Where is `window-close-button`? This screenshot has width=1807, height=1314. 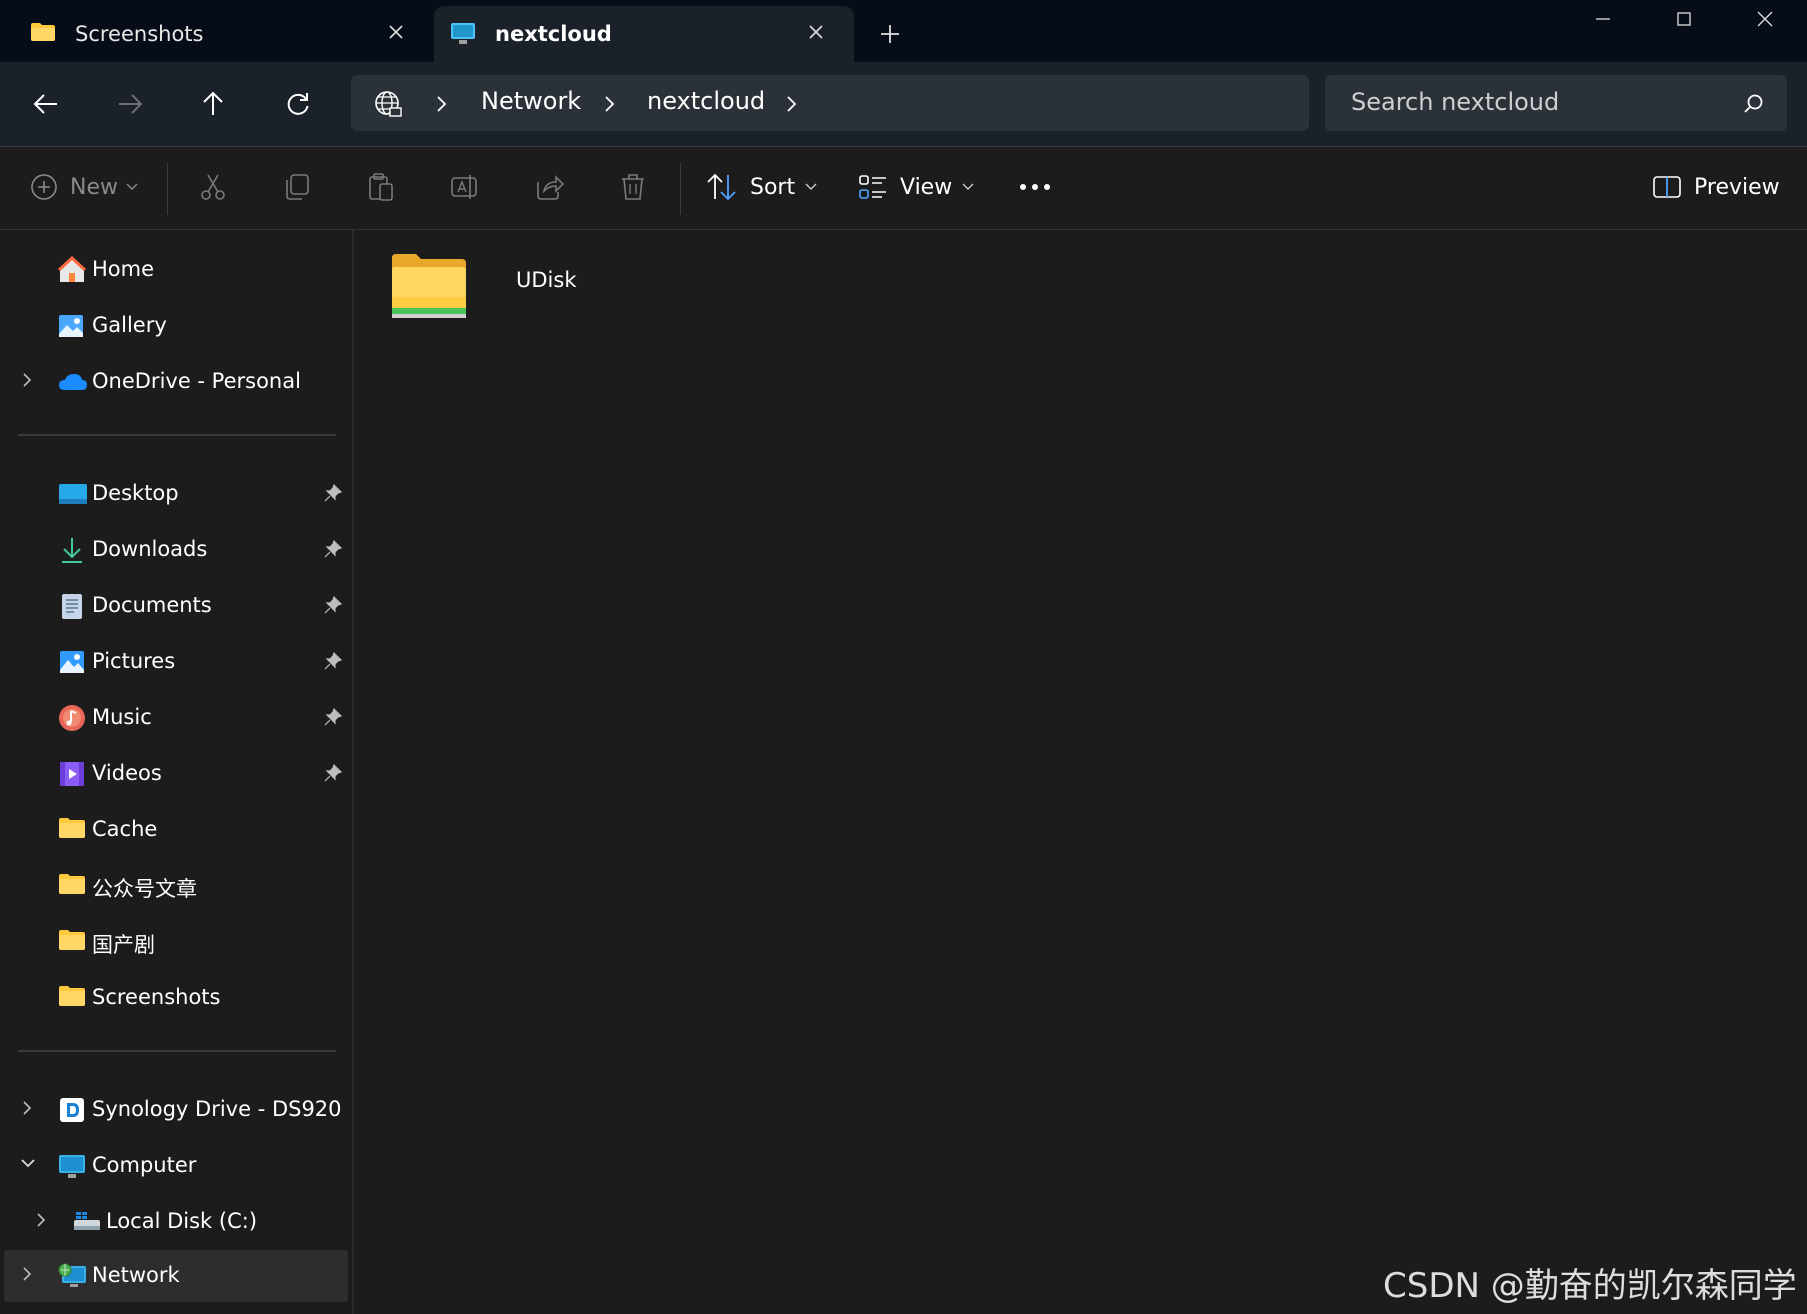 window-close-button is located at coordinates (1765, 19).